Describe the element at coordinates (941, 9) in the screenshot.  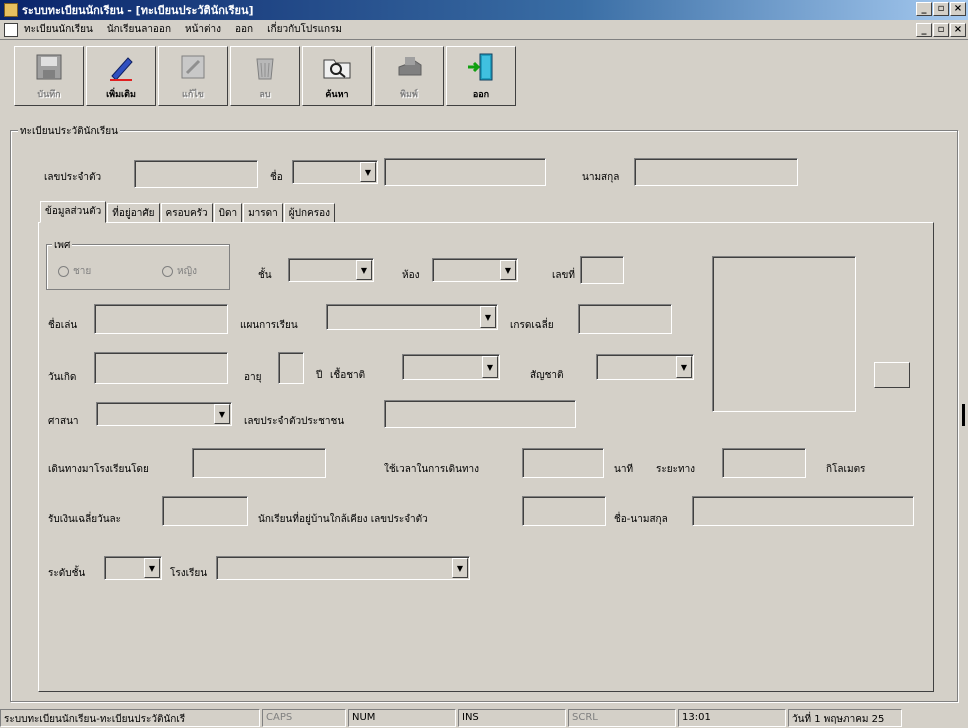
I see `maximize-button: ▫` at that location.